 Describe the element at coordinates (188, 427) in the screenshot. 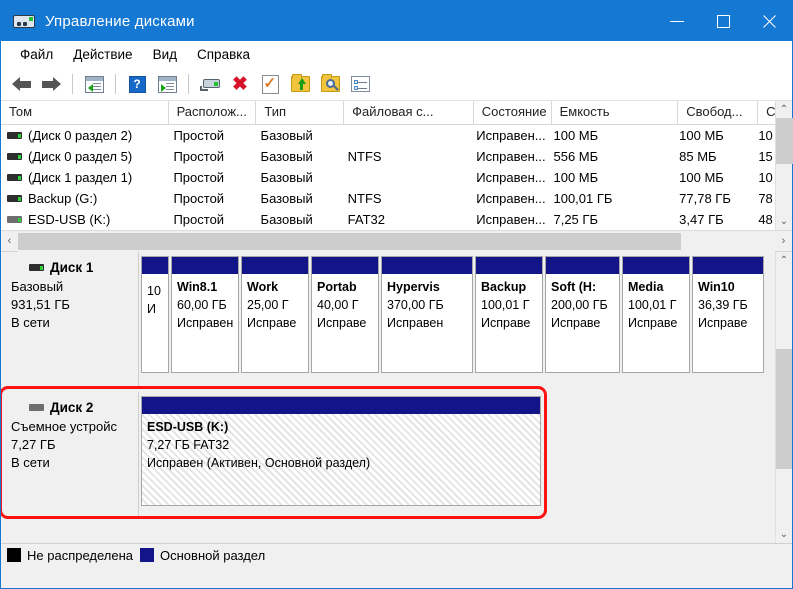

I see `partition-name: ESD-USB (K:)` at that location.